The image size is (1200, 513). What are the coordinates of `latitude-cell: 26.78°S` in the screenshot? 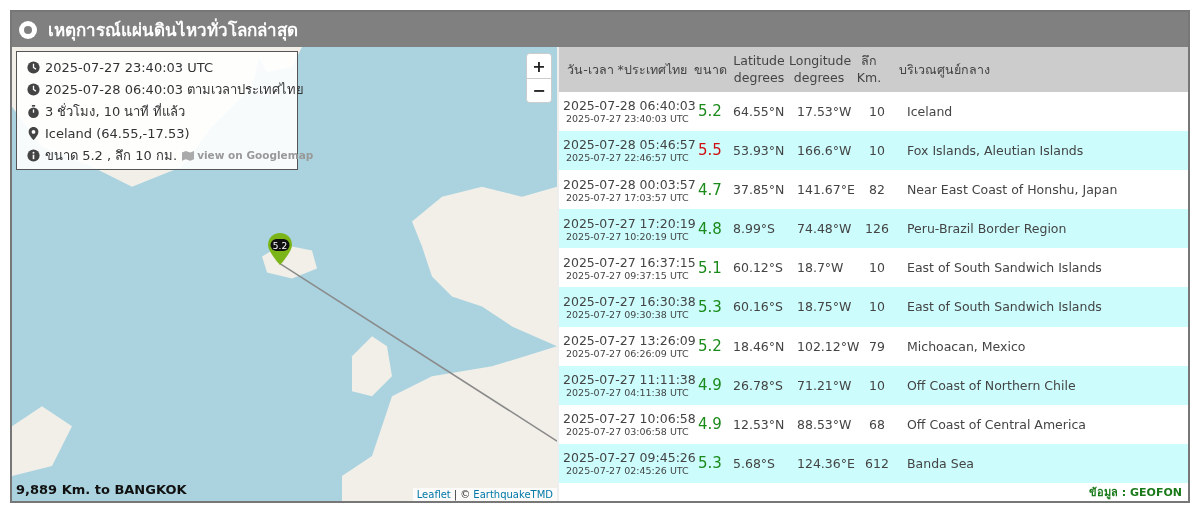 It's located at (758, 385).